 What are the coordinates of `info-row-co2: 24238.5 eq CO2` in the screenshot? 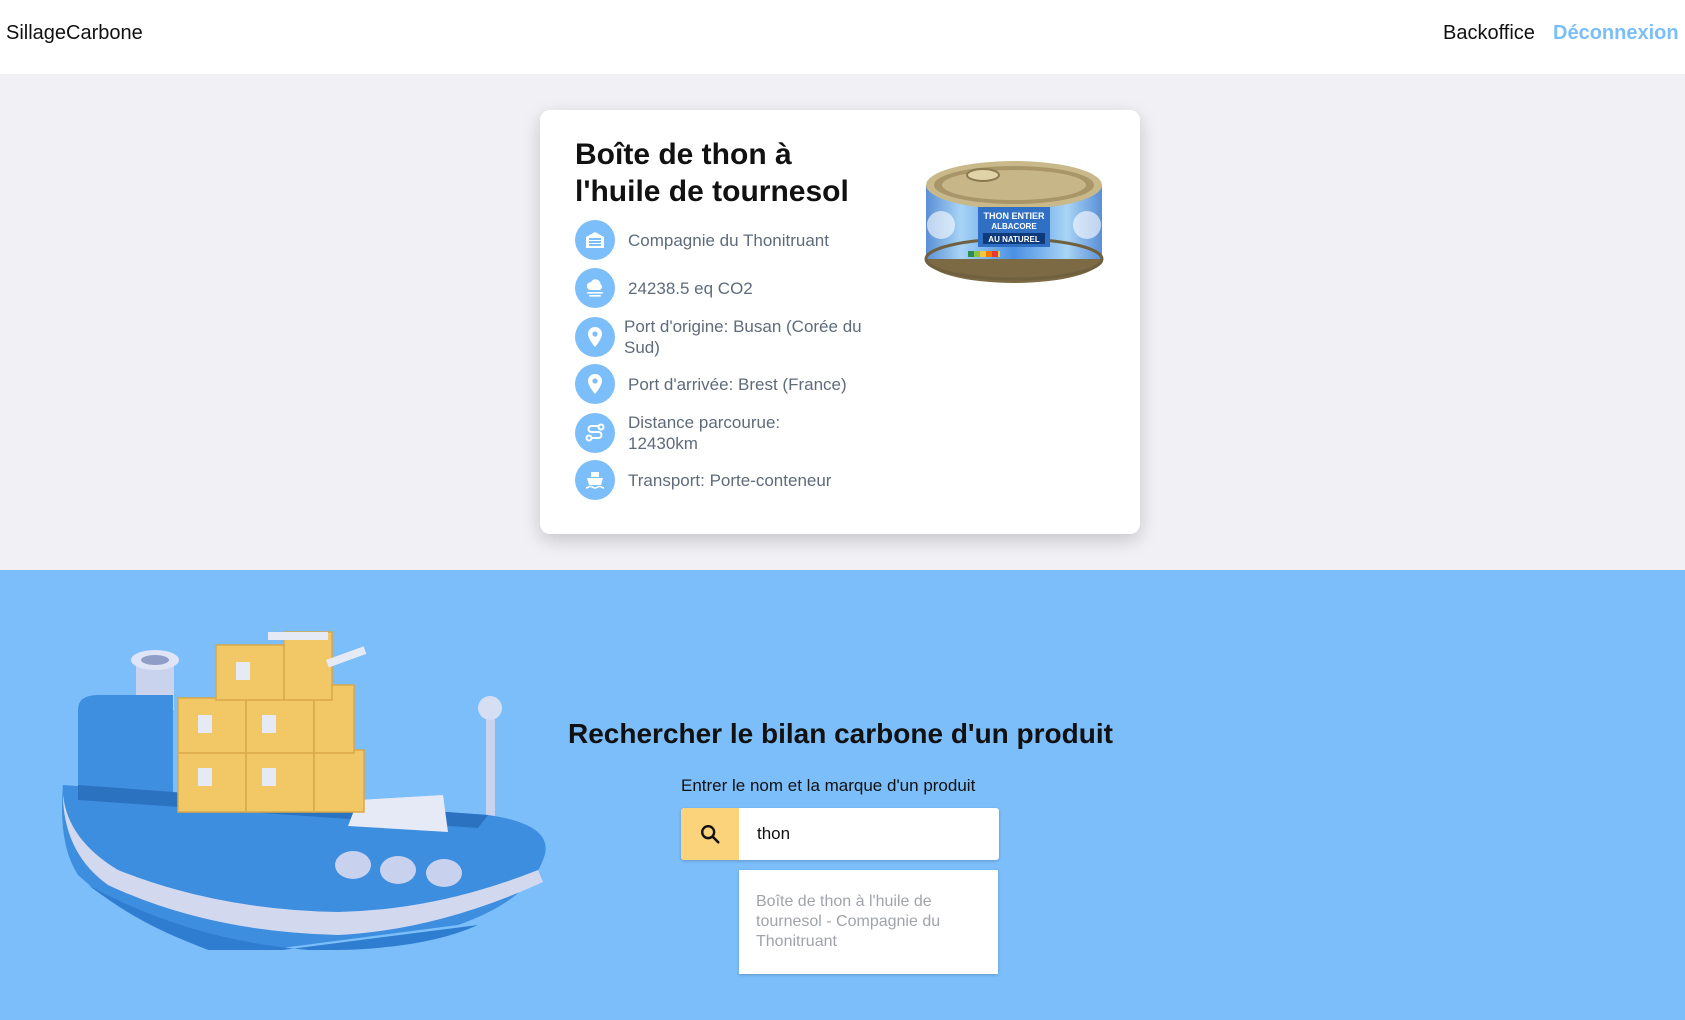 It's located at (721, 288).